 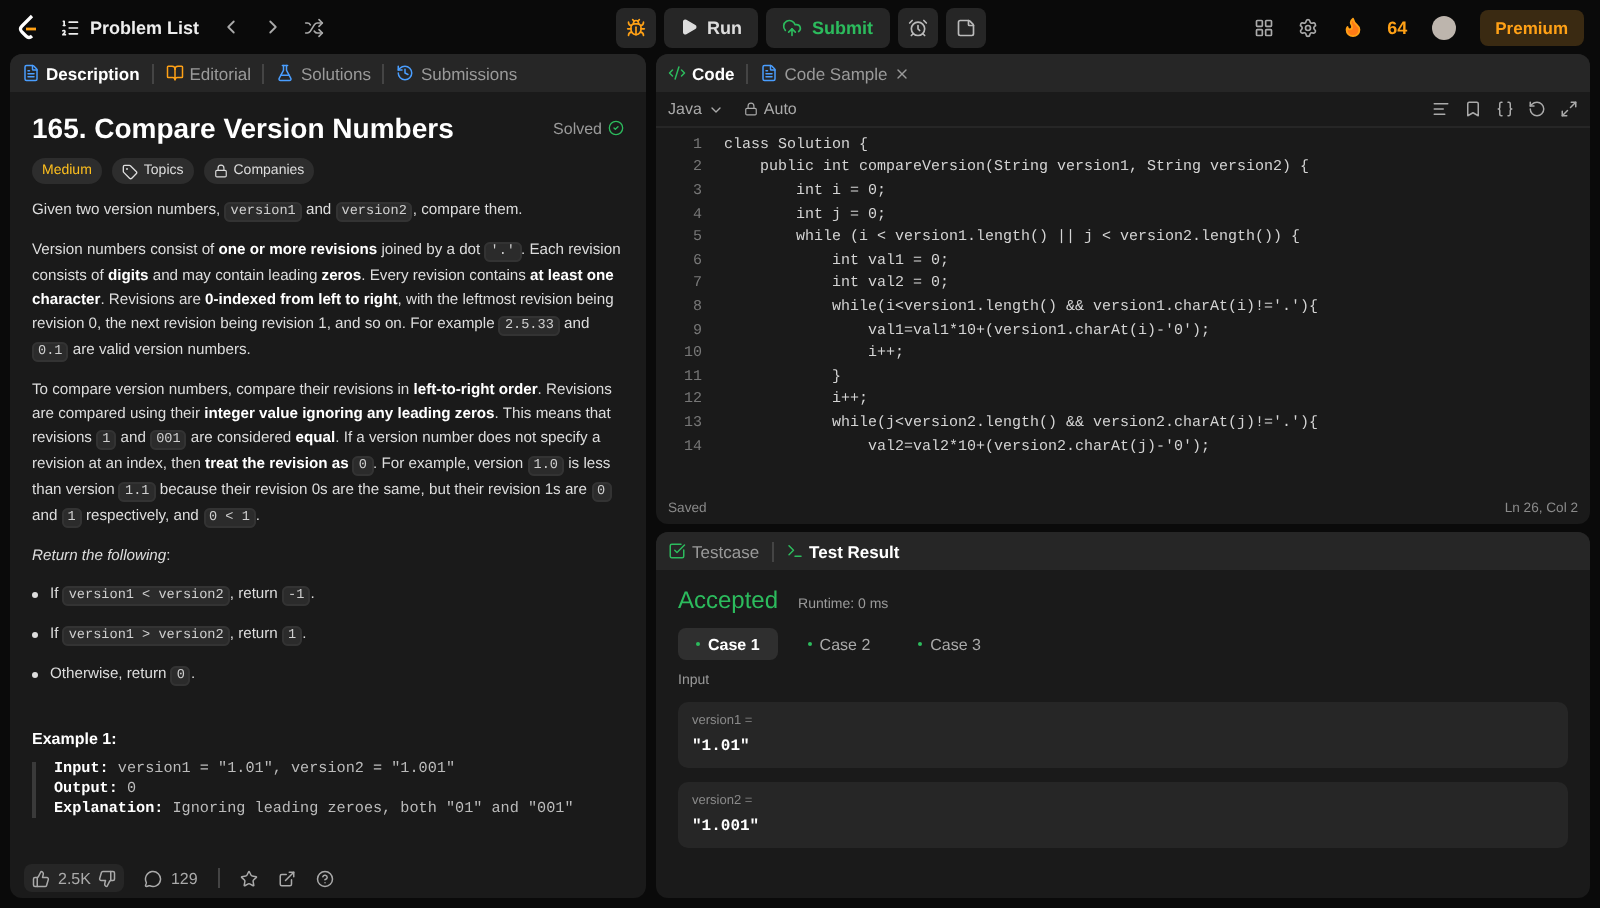 I want to click on panel-tab: Solutions, so click(x=323, y=73).